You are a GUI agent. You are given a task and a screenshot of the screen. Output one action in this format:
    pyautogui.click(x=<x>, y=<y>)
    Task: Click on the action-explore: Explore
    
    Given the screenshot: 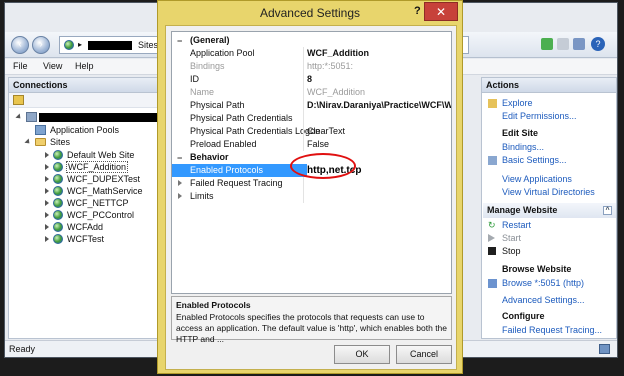 What is the action you would take?
    pyautogui.click(x=517, y=103)
    